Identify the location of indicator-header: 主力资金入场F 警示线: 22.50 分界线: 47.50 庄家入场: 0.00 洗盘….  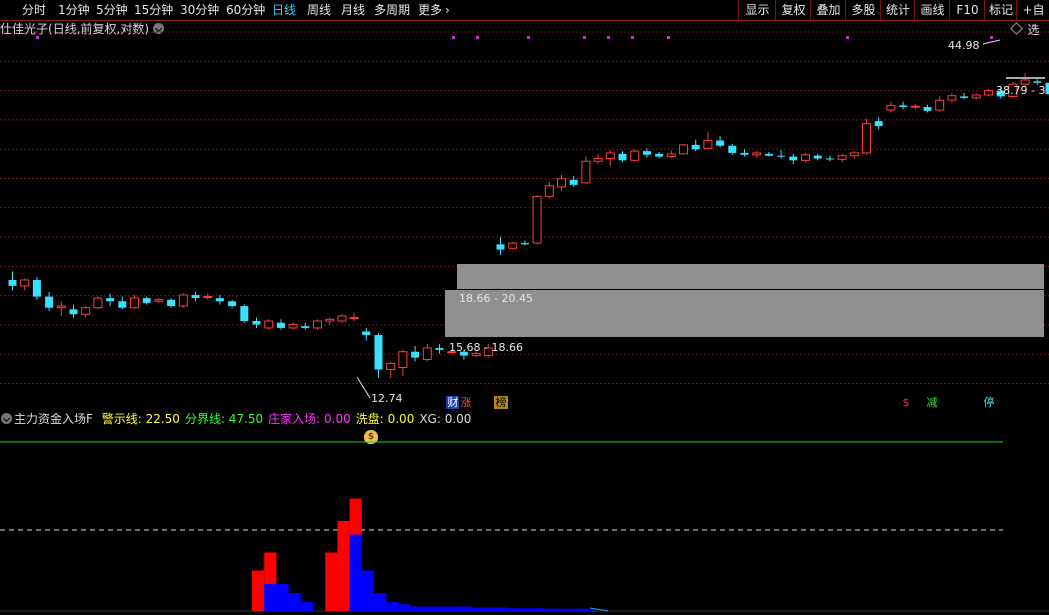
(238, 419).